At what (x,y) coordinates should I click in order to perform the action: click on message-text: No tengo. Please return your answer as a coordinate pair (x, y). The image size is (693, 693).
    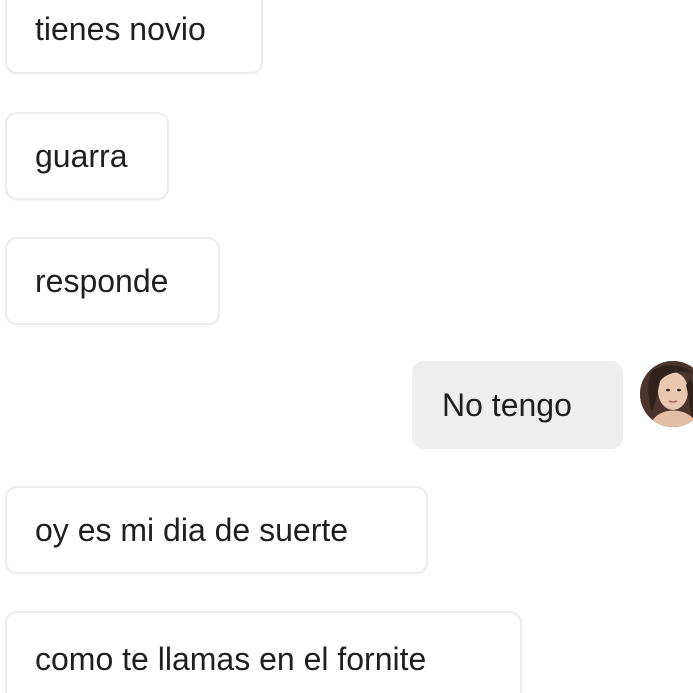
    Looking at the image, I should click on (507, 404).